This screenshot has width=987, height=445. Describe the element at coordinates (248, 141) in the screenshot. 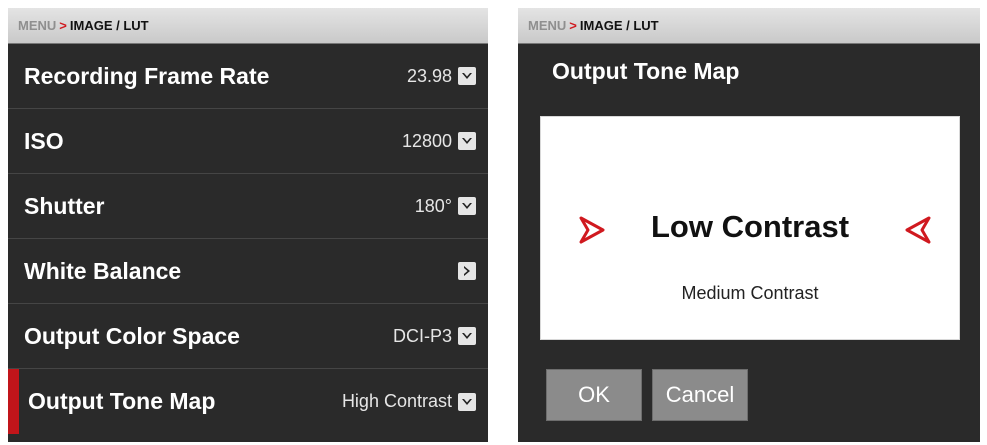

I see `menu-item-iso: ISO 12800` at that location.